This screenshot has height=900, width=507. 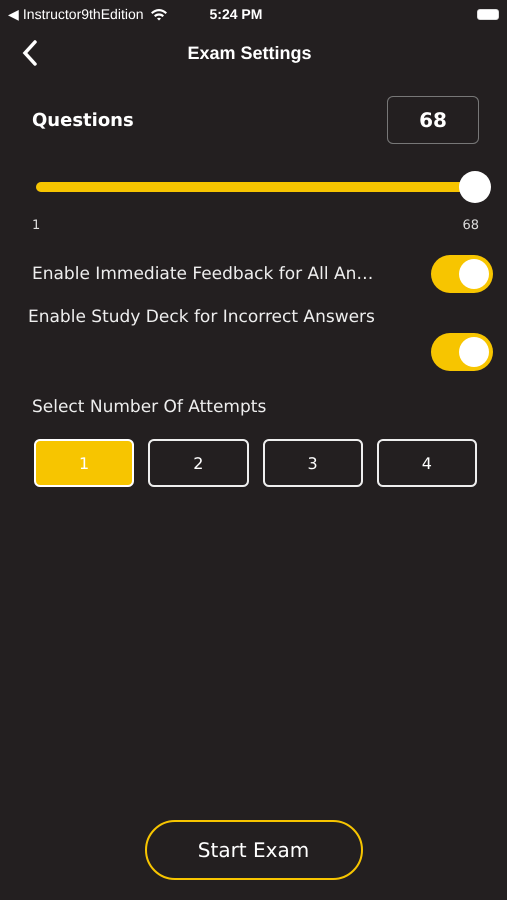 What do you see at coordinates (236, 14) in the screenshot?
I see `status-time: 5:24 PM` at bounding box center [236, 14].